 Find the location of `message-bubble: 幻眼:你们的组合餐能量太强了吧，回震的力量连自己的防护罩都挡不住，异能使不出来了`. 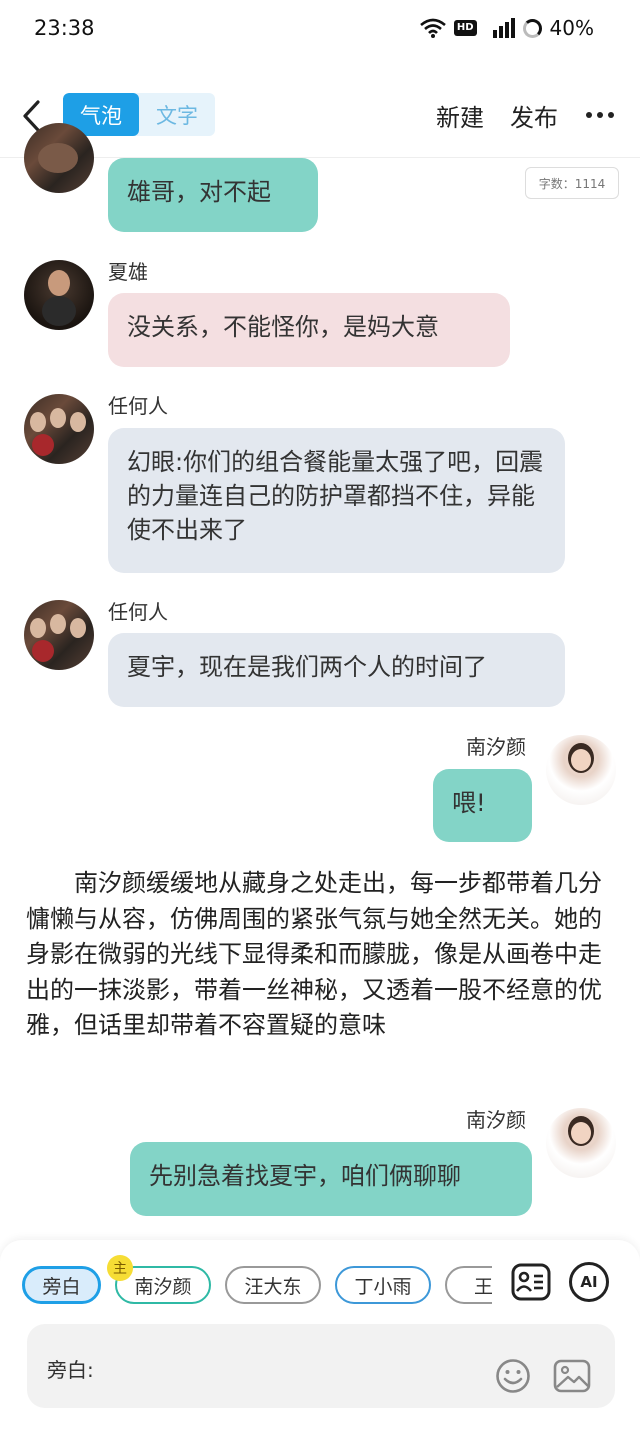

message-bubble: 幻眼:你们的组合餐能量太强了吧，回震的力量连自己的防护罩都挡不住，异能使不出来了 is located at coordinates (336, 500).